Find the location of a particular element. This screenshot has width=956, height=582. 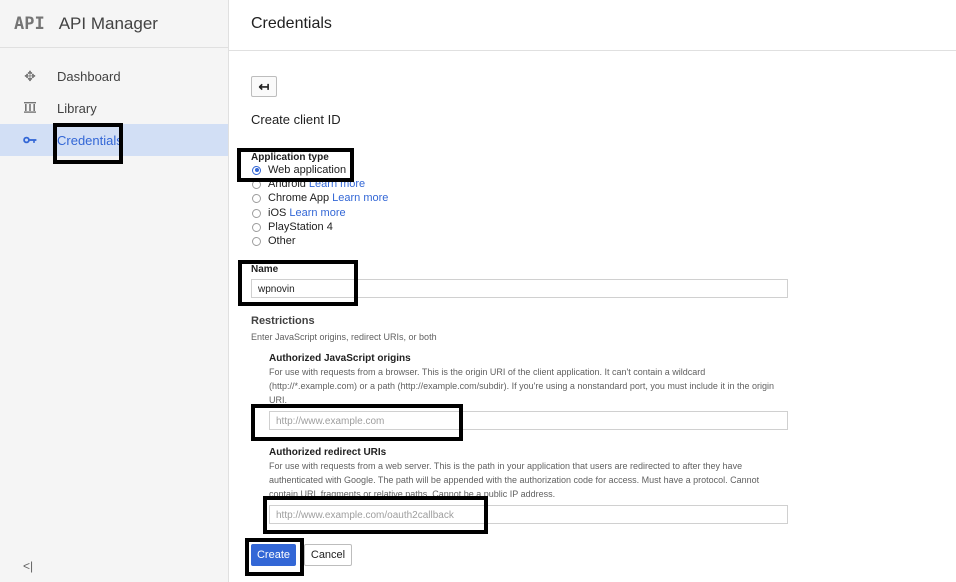

dashboard-icon: ✥ is located at coordinates (30, 75).